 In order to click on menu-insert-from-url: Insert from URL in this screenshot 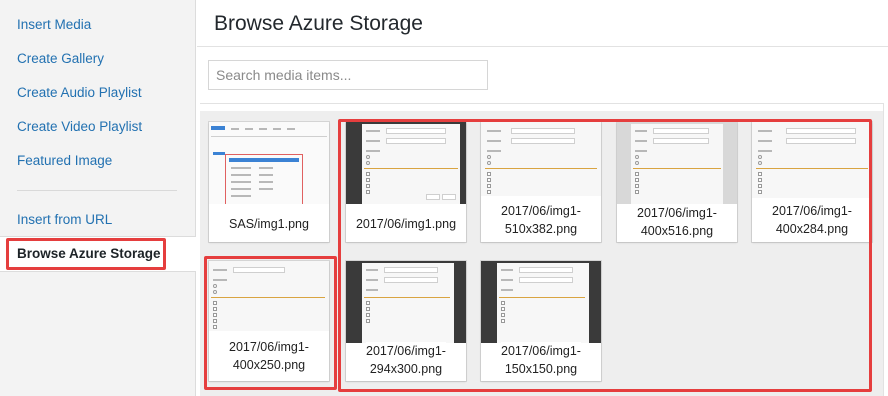, I will do `click(64, 219)`.